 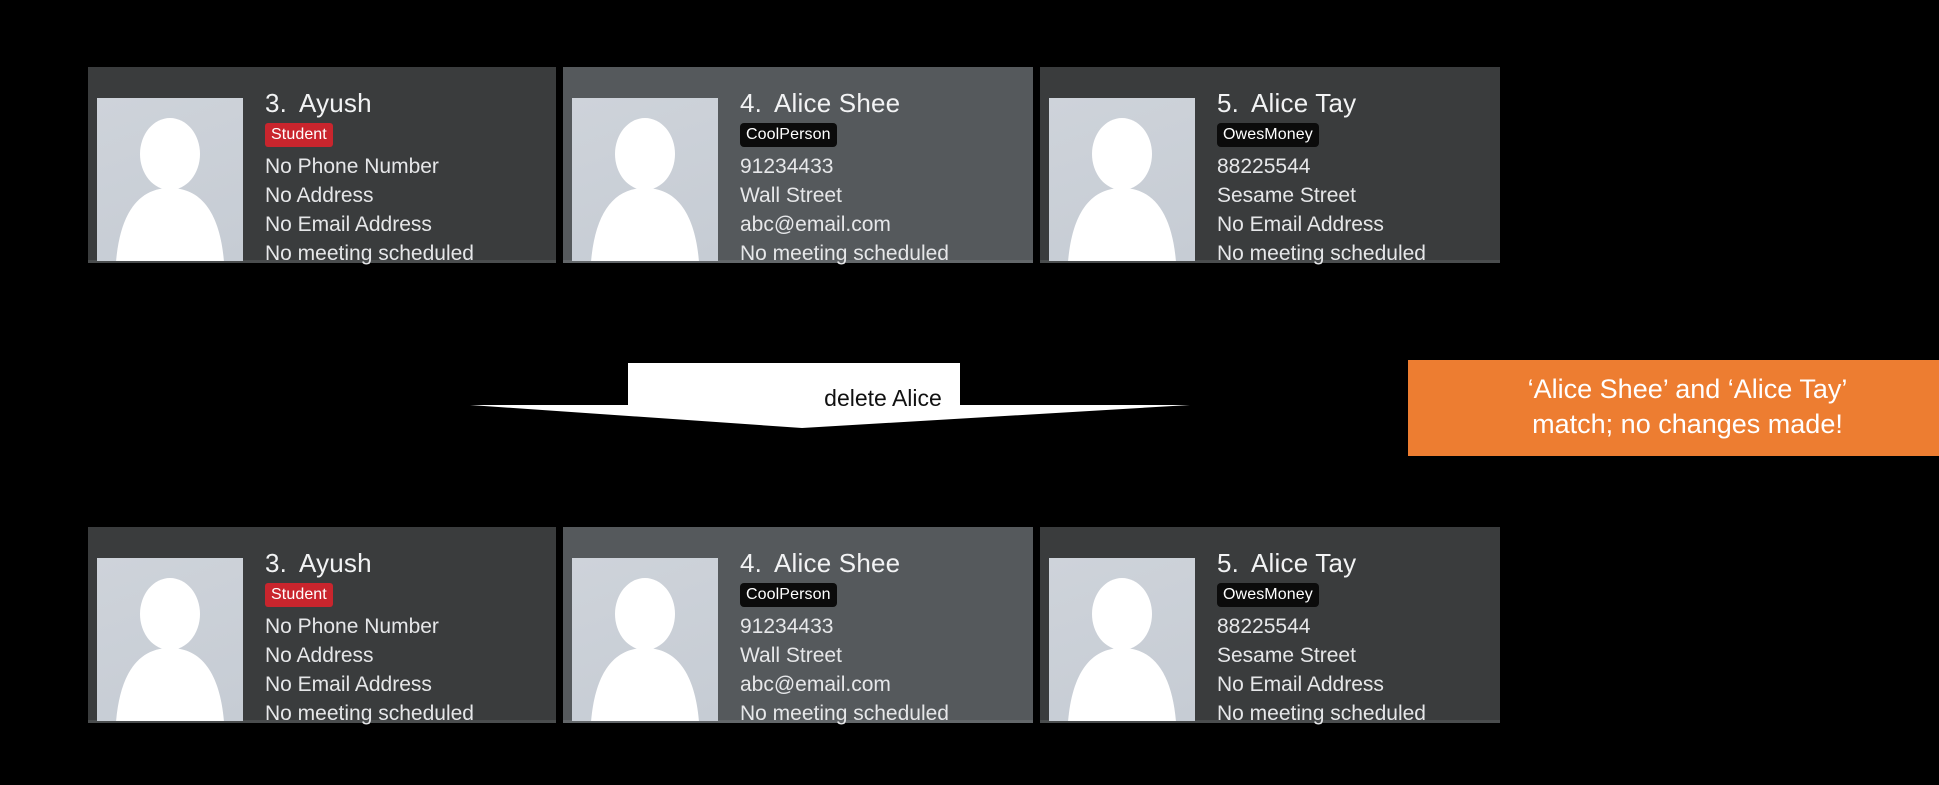 I want to click on callout-line-1: ‘Alice Shee’ and ‘Alice Tay’, so click(x=1687, y=389).